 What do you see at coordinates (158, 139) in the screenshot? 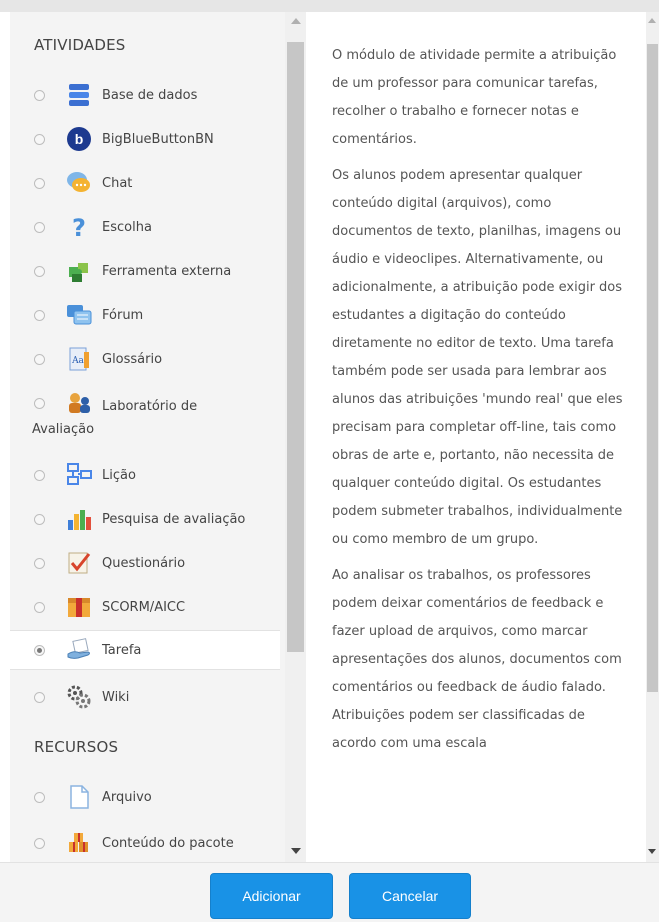
I see `option-label: BigBlueButtonBN` at bounding box center [158, 139].